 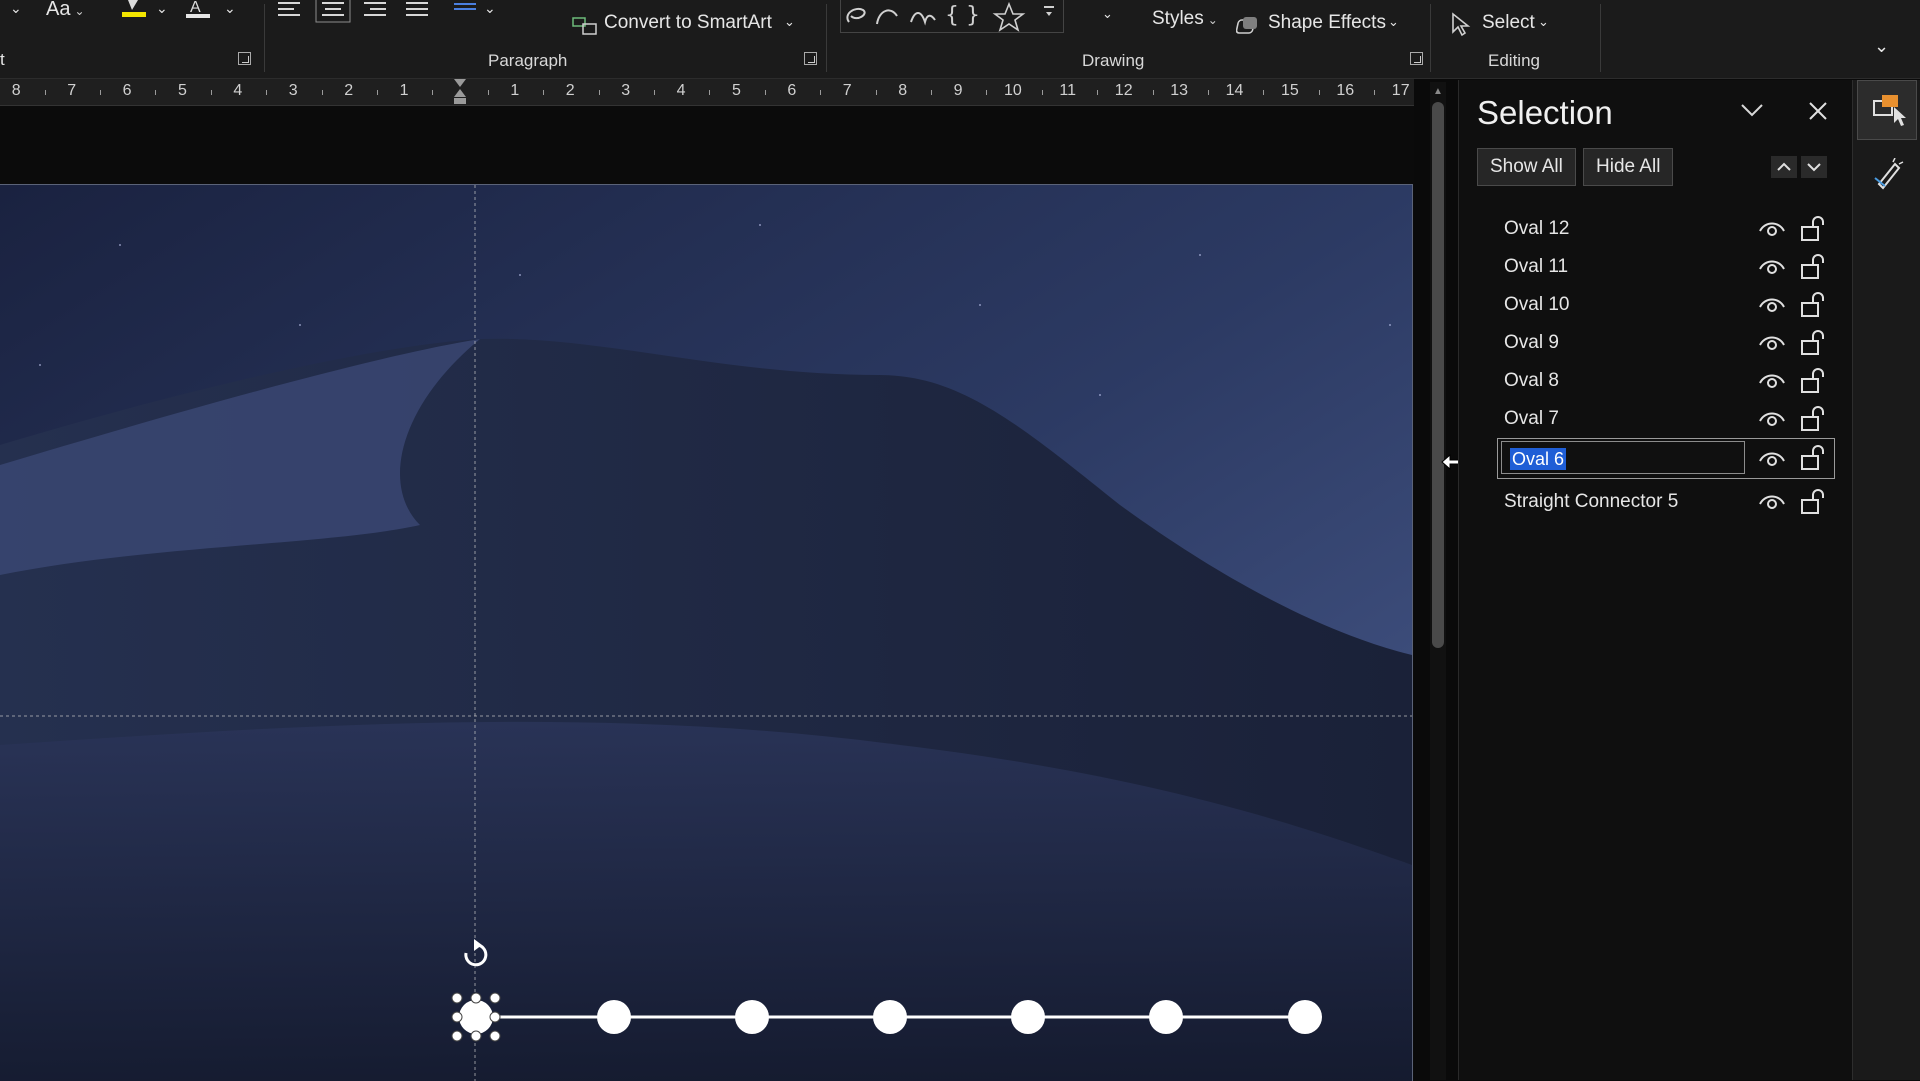 What do you see at coordinates (1881, 46) in the screenshot?
I see `ribbon-collapse-chevron-icon: ⌄` at bounding box center [1881, 46].